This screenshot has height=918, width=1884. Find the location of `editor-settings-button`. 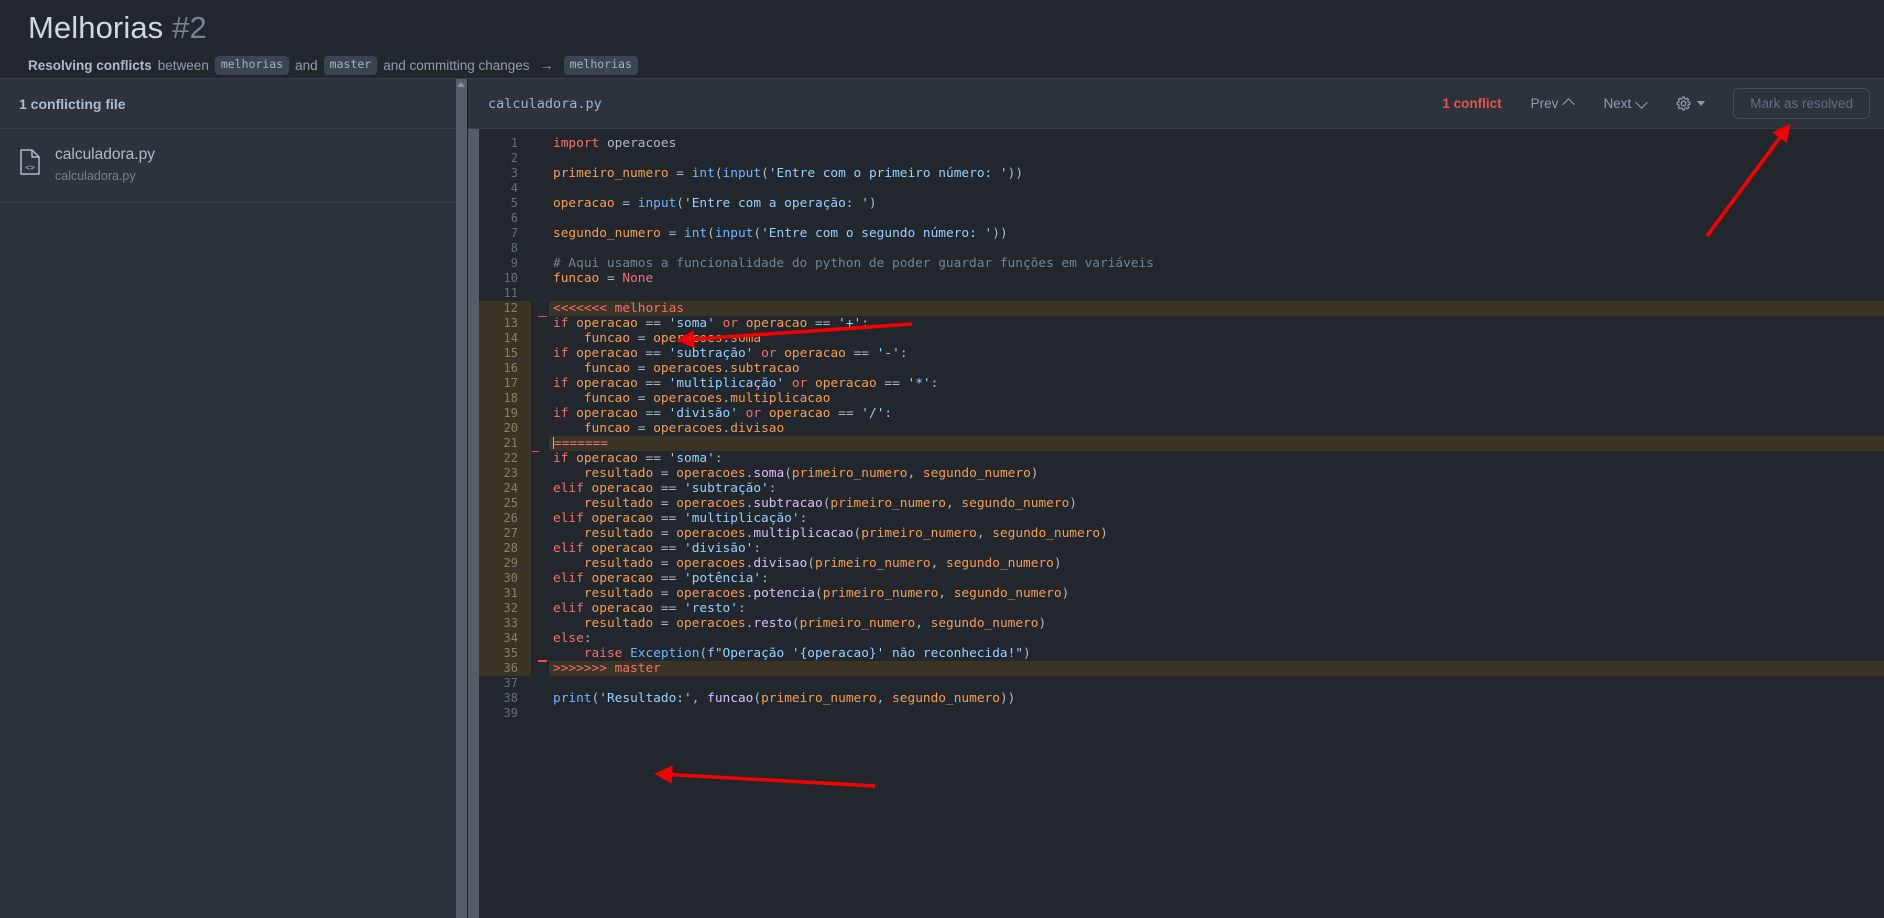

editor-settings-button is located at coordinates (1690, 103).